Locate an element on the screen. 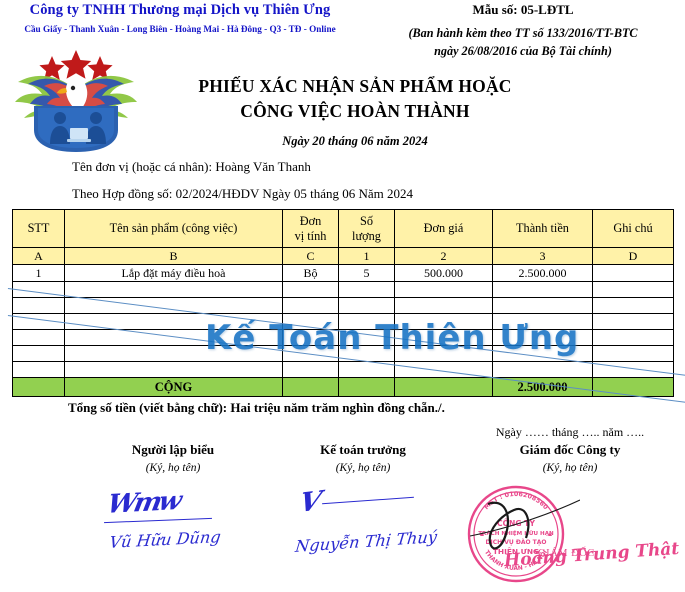 Image resolution: width=685 pixels, height=592 pixels. col-header-unit-l1: Đơn is located at coordinates (310, 220).